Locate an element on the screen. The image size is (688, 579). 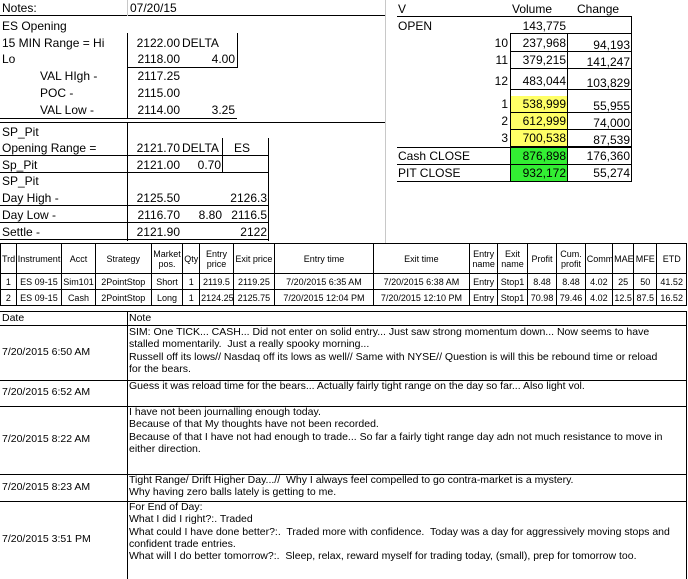
val-high-label: VAL HIgh - is located at coordinates (69, 76).